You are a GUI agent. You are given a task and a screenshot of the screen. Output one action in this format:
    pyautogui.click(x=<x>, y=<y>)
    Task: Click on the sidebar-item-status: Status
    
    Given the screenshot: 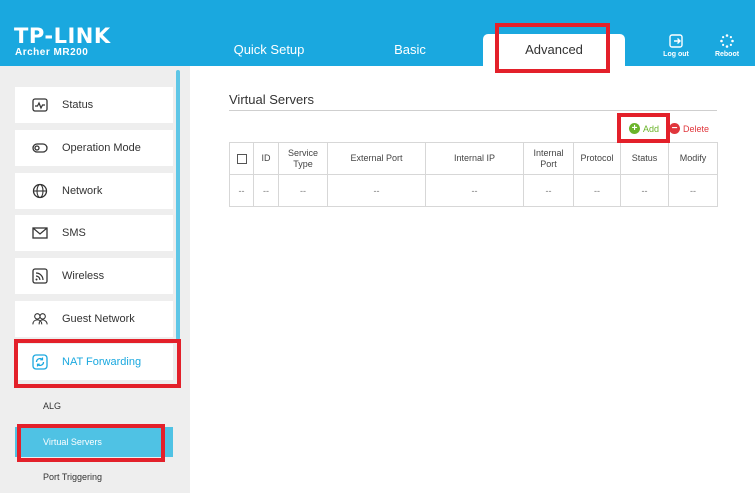 What is the action you would take?
    pyautogui.click(x=94, y=105)
    